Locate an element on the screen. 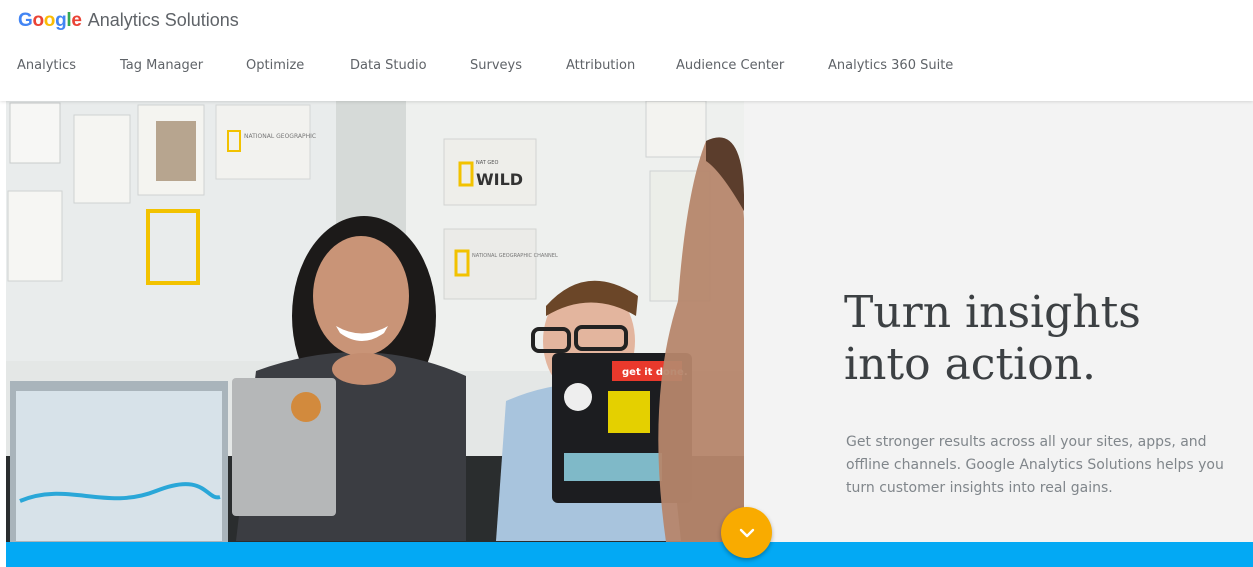  nav-audience-center: Audience Center is located at coordinates (730, 65).